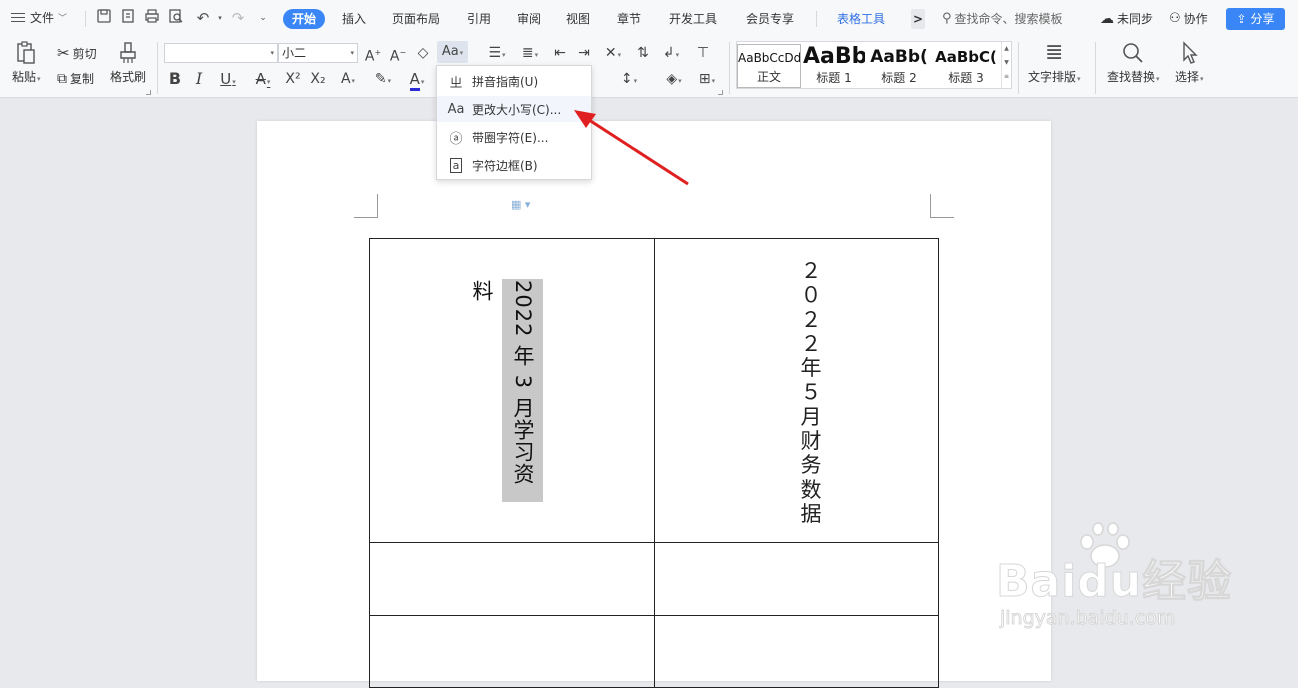 The height and width of the screenshot is (688, 1298). Describe the element at coordinates (578, 19) in the screenshot. I see `tab-view: 视图` at that location.